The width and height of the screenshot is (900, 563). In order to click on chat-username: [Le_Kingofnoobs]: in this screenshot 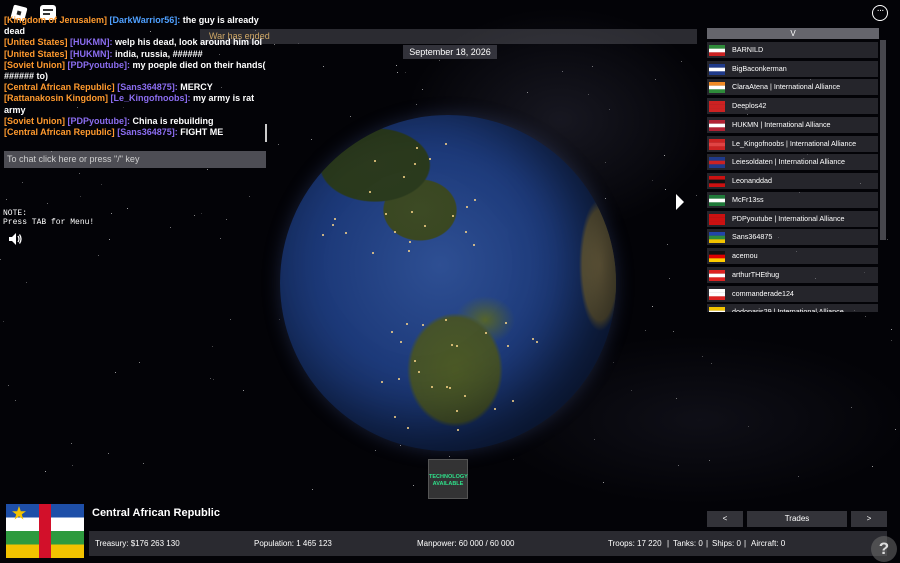, I will do `click(151, 98)`.